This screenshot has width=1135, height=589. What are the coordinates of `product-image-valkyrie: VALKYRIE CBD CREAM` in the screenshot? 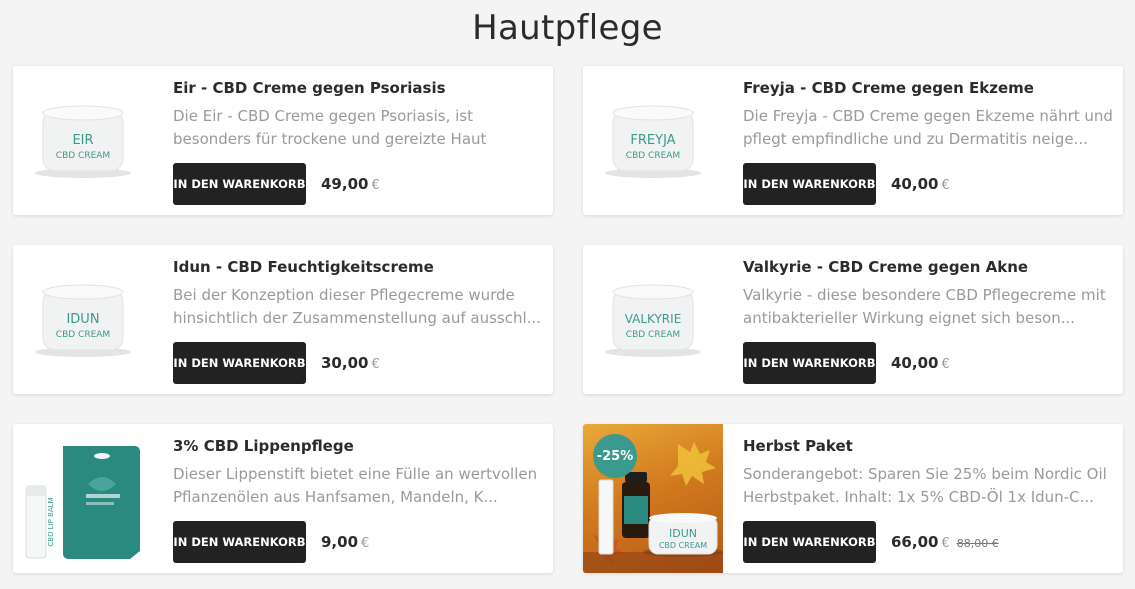 It's located at (653, 319).